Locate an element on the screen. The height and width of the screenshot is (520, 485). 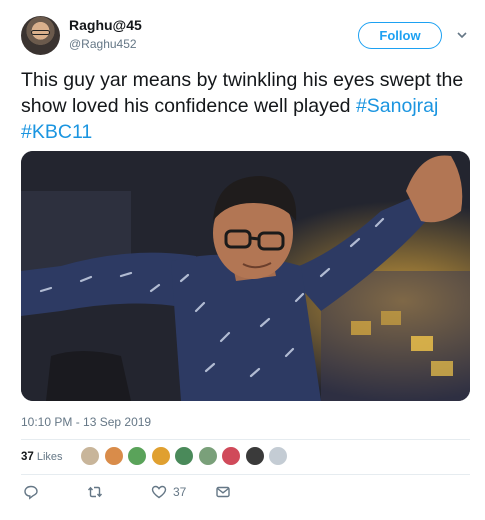
hashtag-kbc11: #KBC11 is located at coordinates (56, 132).